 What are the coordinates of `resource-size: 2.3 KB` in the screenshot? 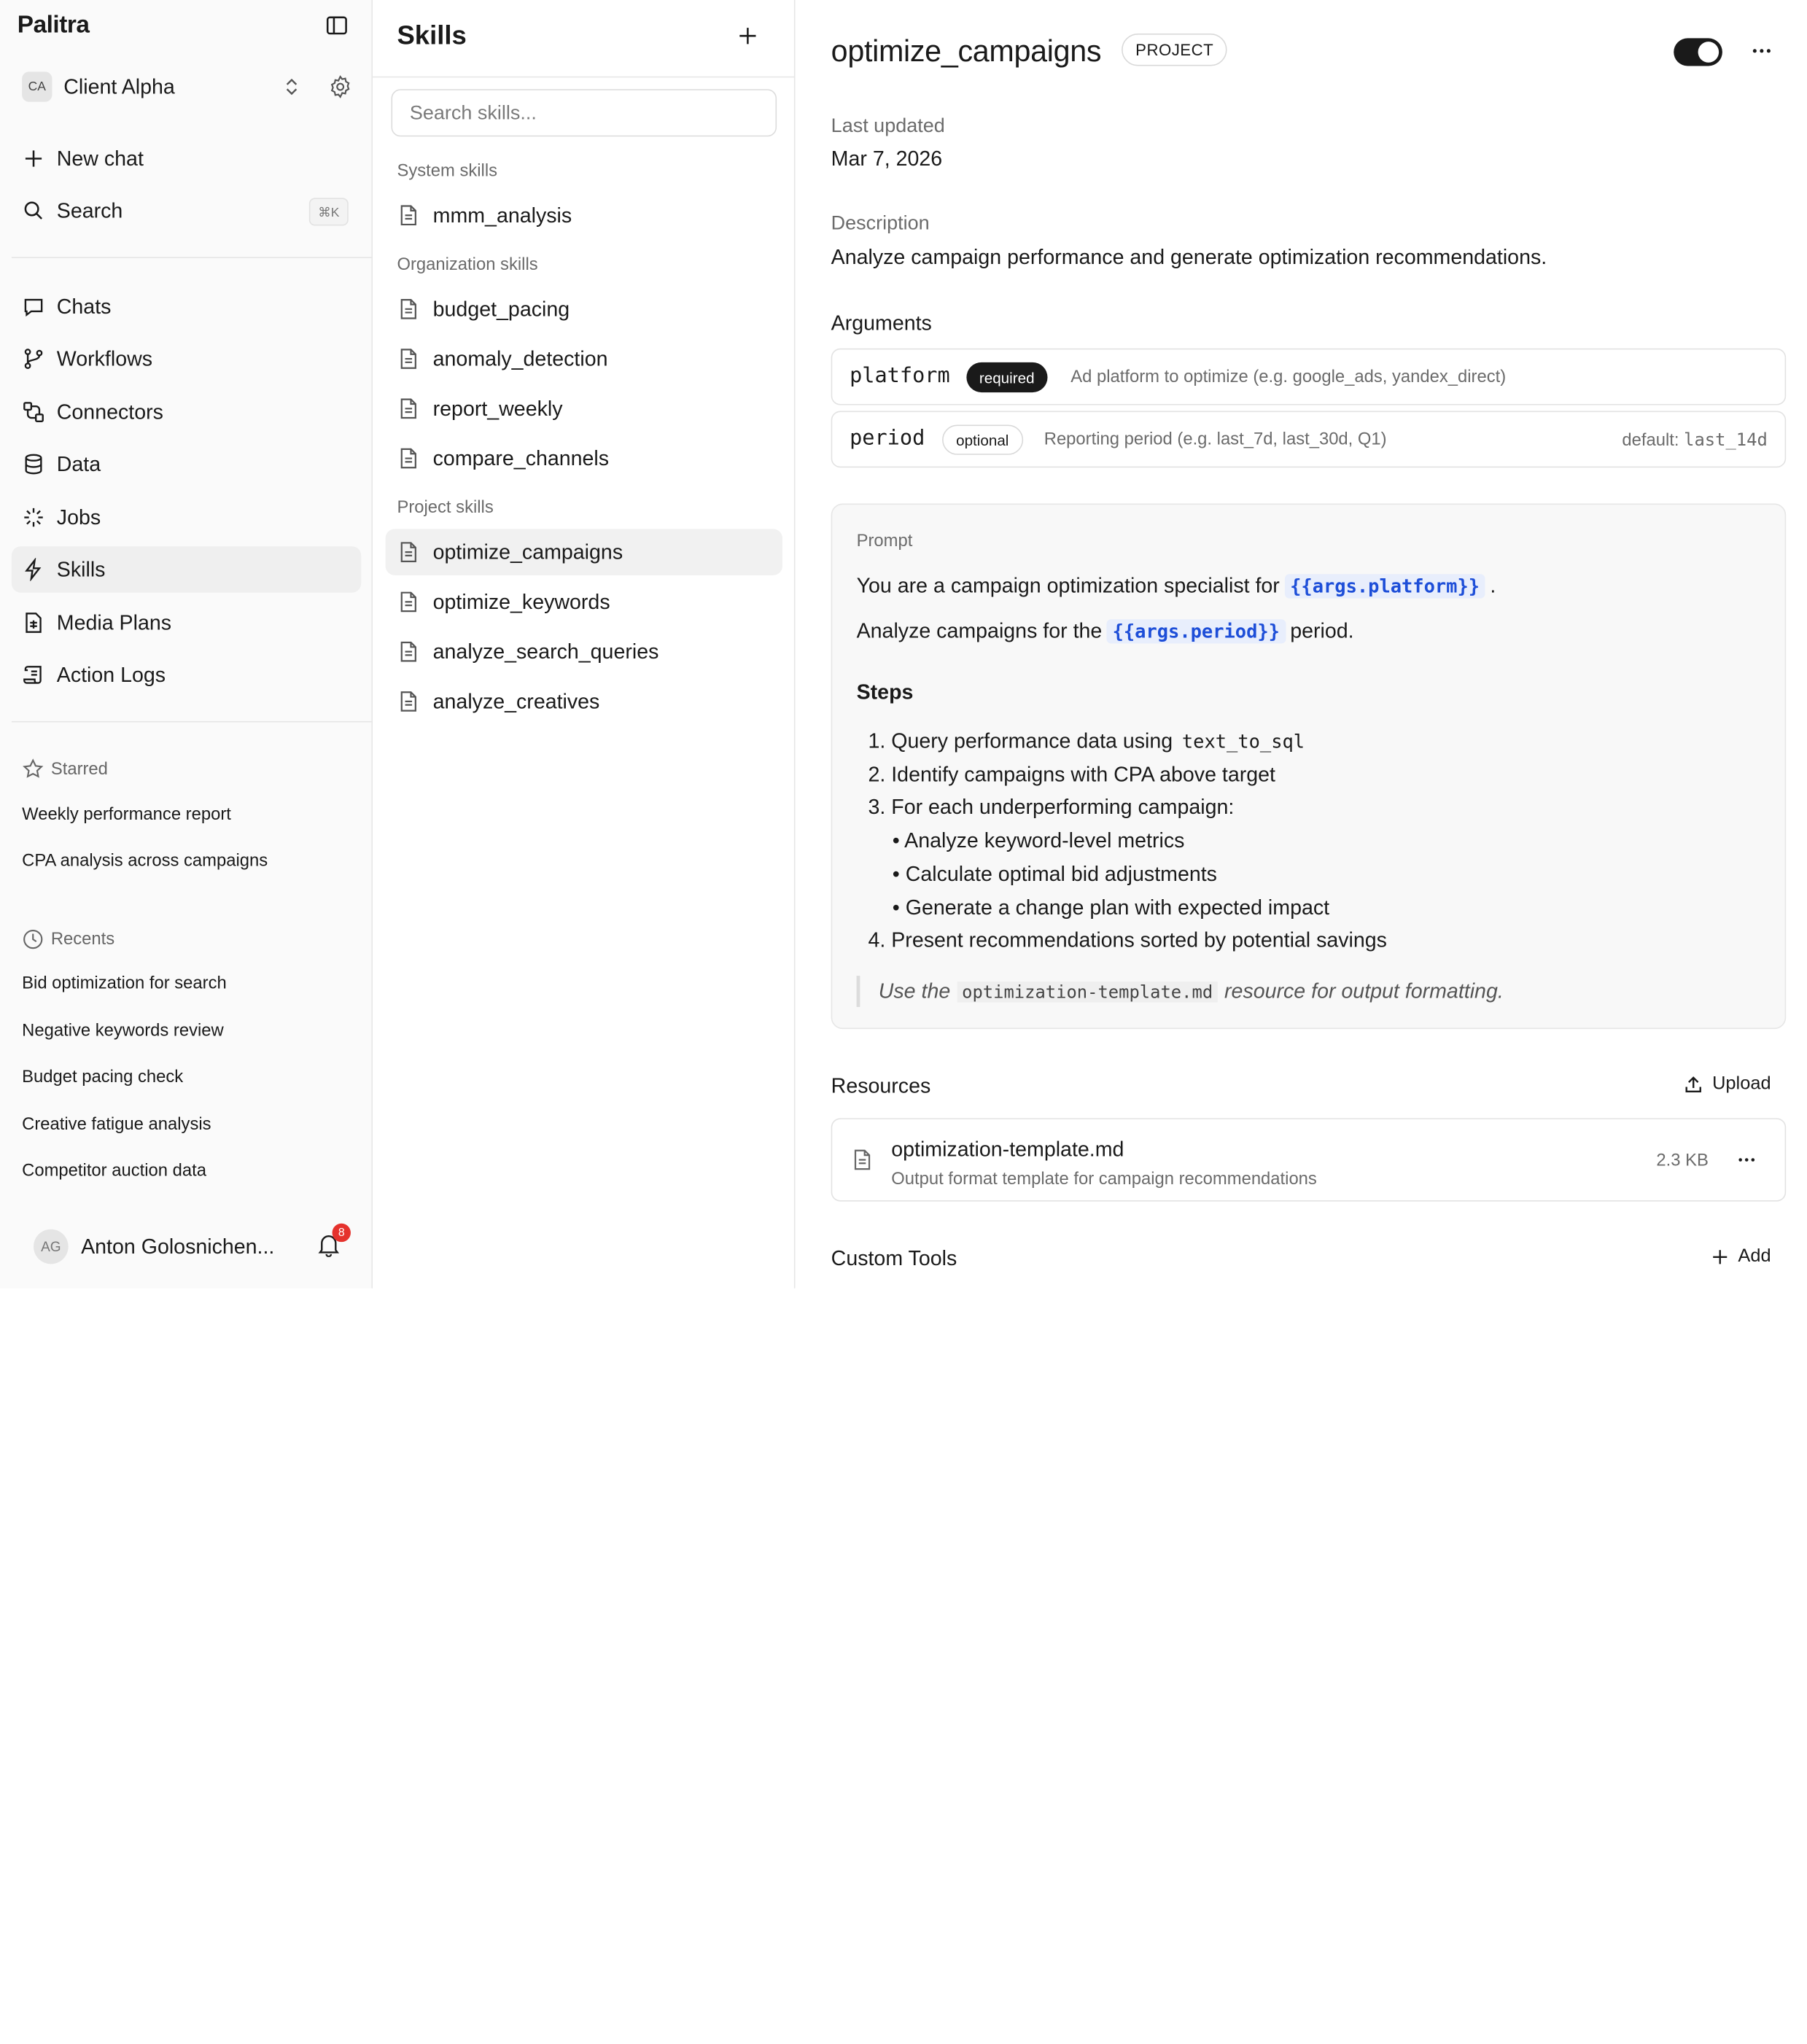 It's located at (1682, 1160).